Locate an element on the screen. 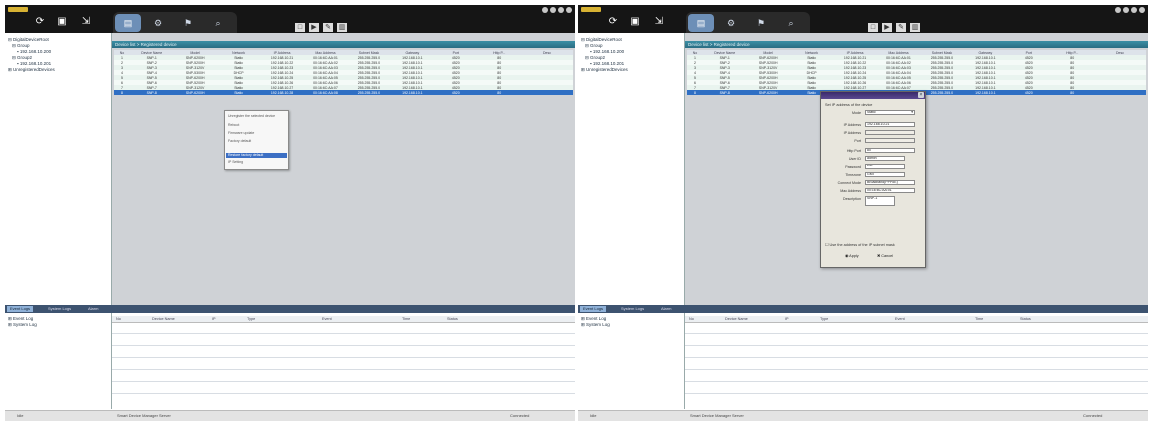 The image size is (1151, 421). connect-mode-select: Broadband(PPPoE) is located at coordinates (890, 182).